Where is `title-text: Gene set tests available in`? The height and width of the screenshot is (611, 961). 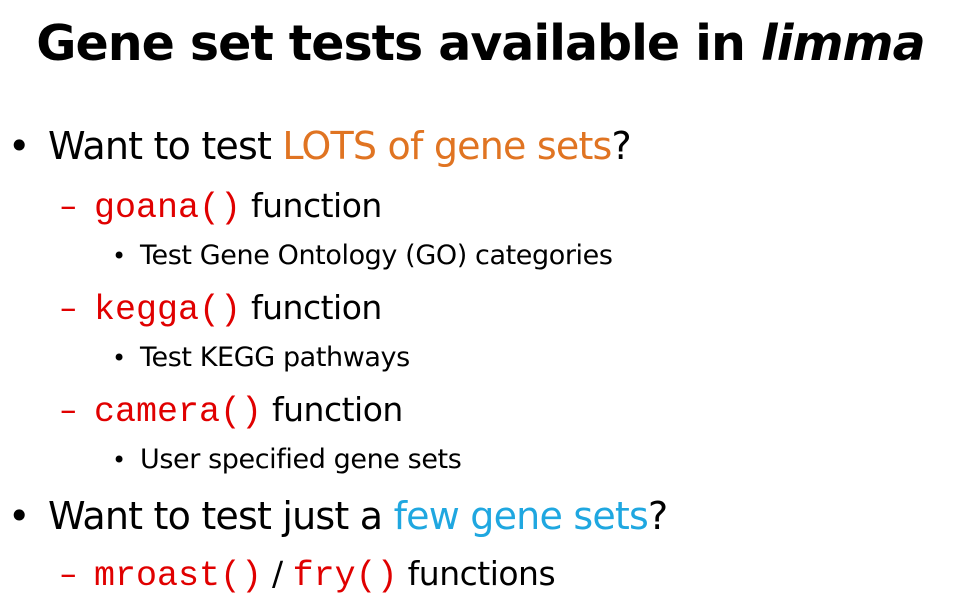 title-text: Gene set tests available in is located at coordinates (398, 43).